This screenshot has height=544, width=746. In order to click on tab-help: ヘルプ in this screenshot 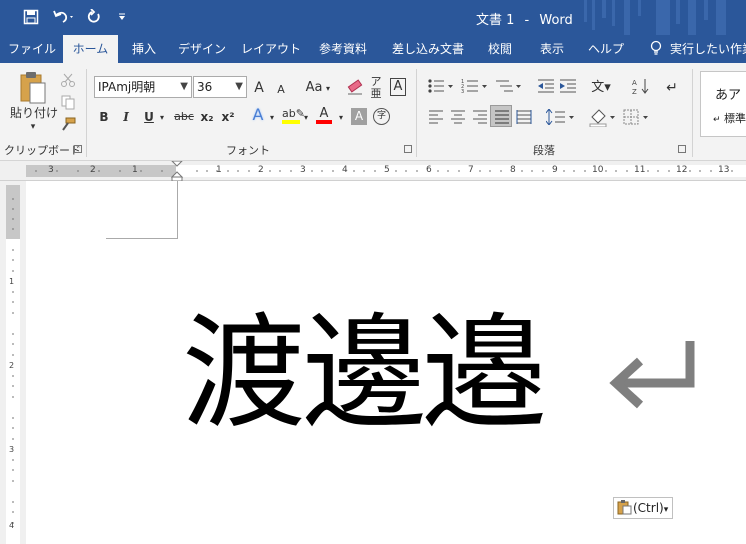, I will do `click(606, 49)`.